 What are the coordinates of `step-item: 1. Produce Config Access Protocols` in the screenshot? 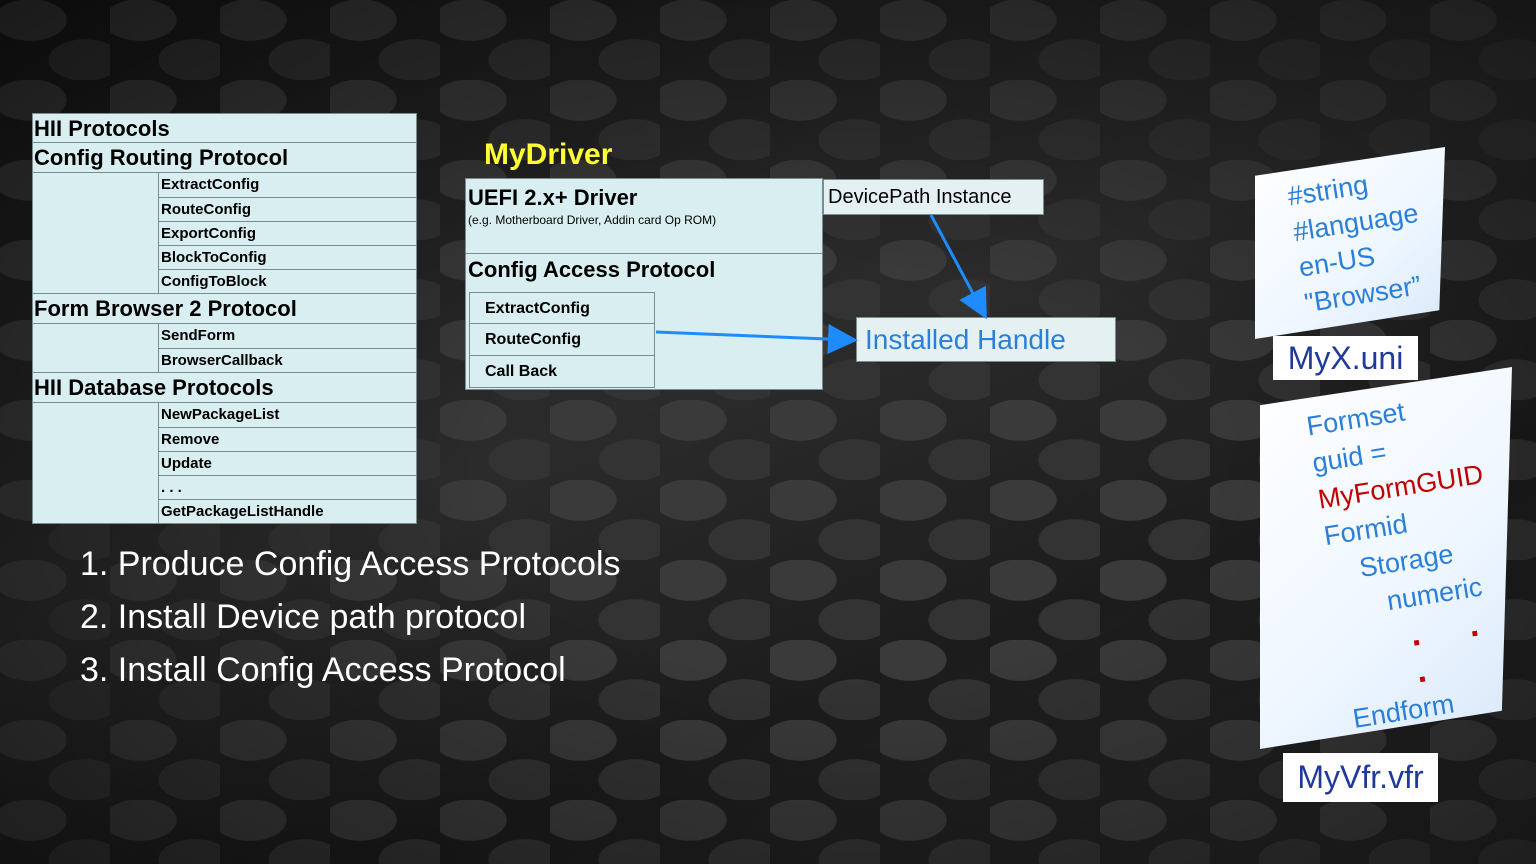 It's located at (350, 564).